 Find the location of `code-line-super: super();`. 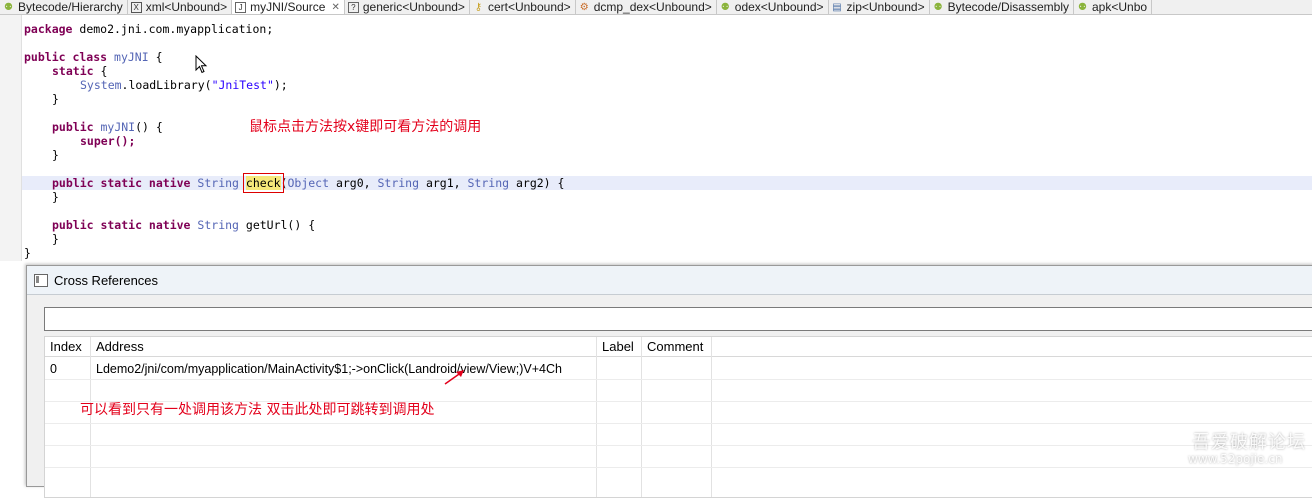

code-line-super: super(); is located at coordinates (107, 141).